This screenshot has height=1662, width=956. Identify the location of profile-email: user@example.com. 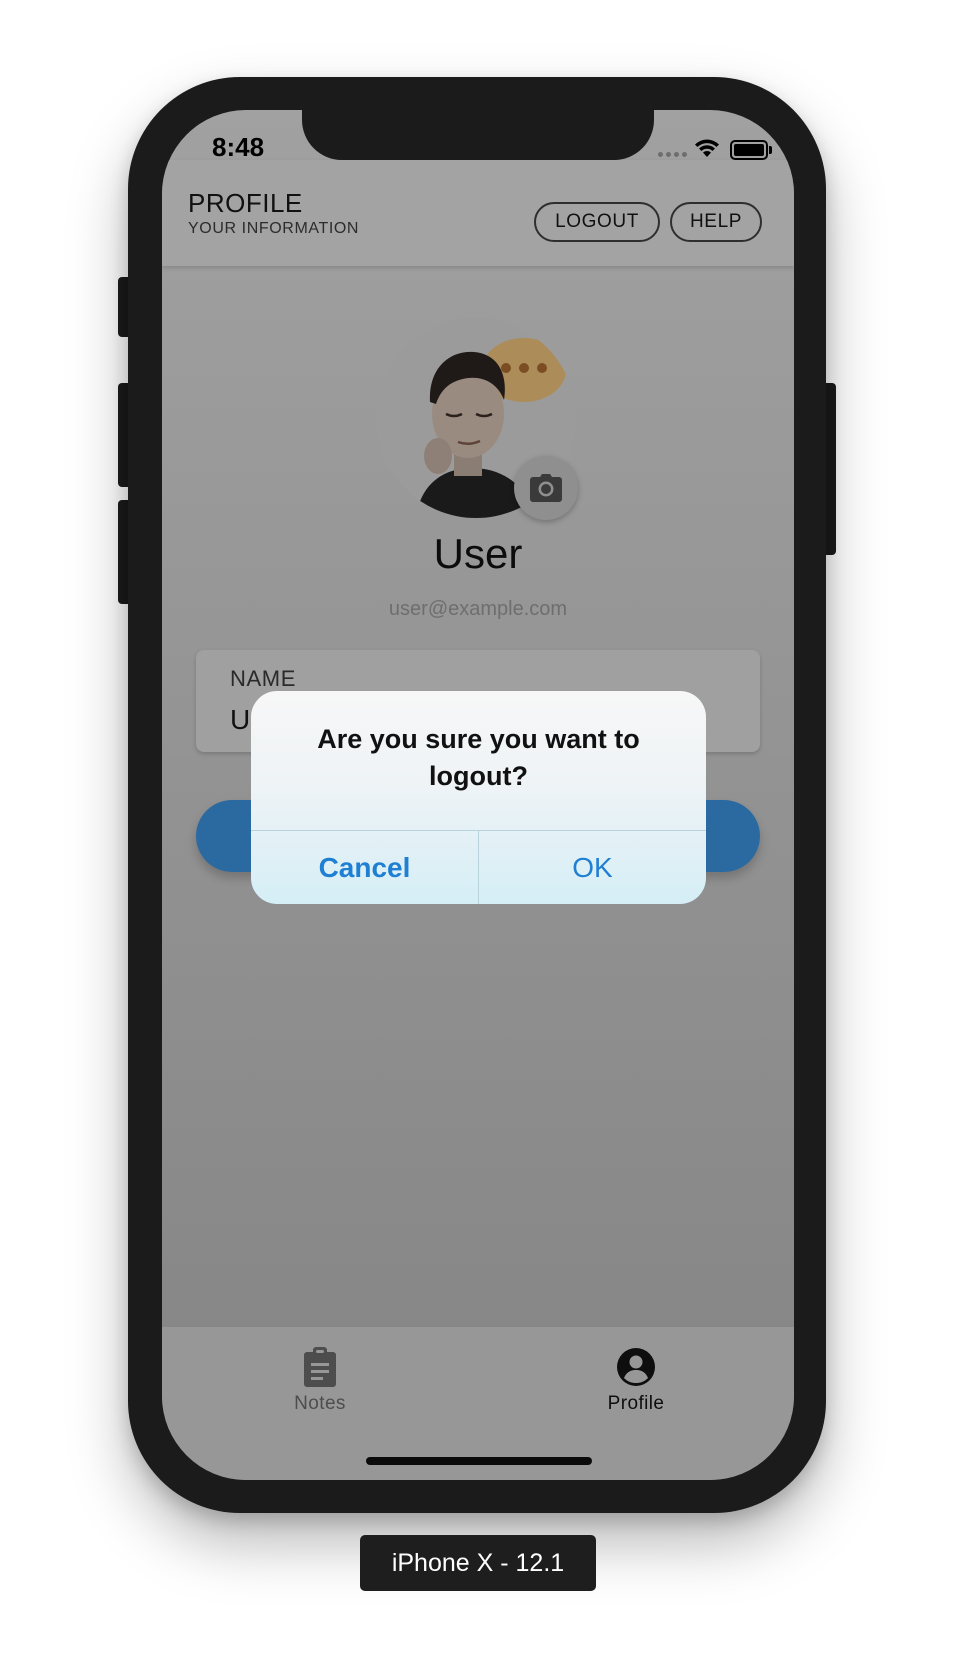
(478, 609).